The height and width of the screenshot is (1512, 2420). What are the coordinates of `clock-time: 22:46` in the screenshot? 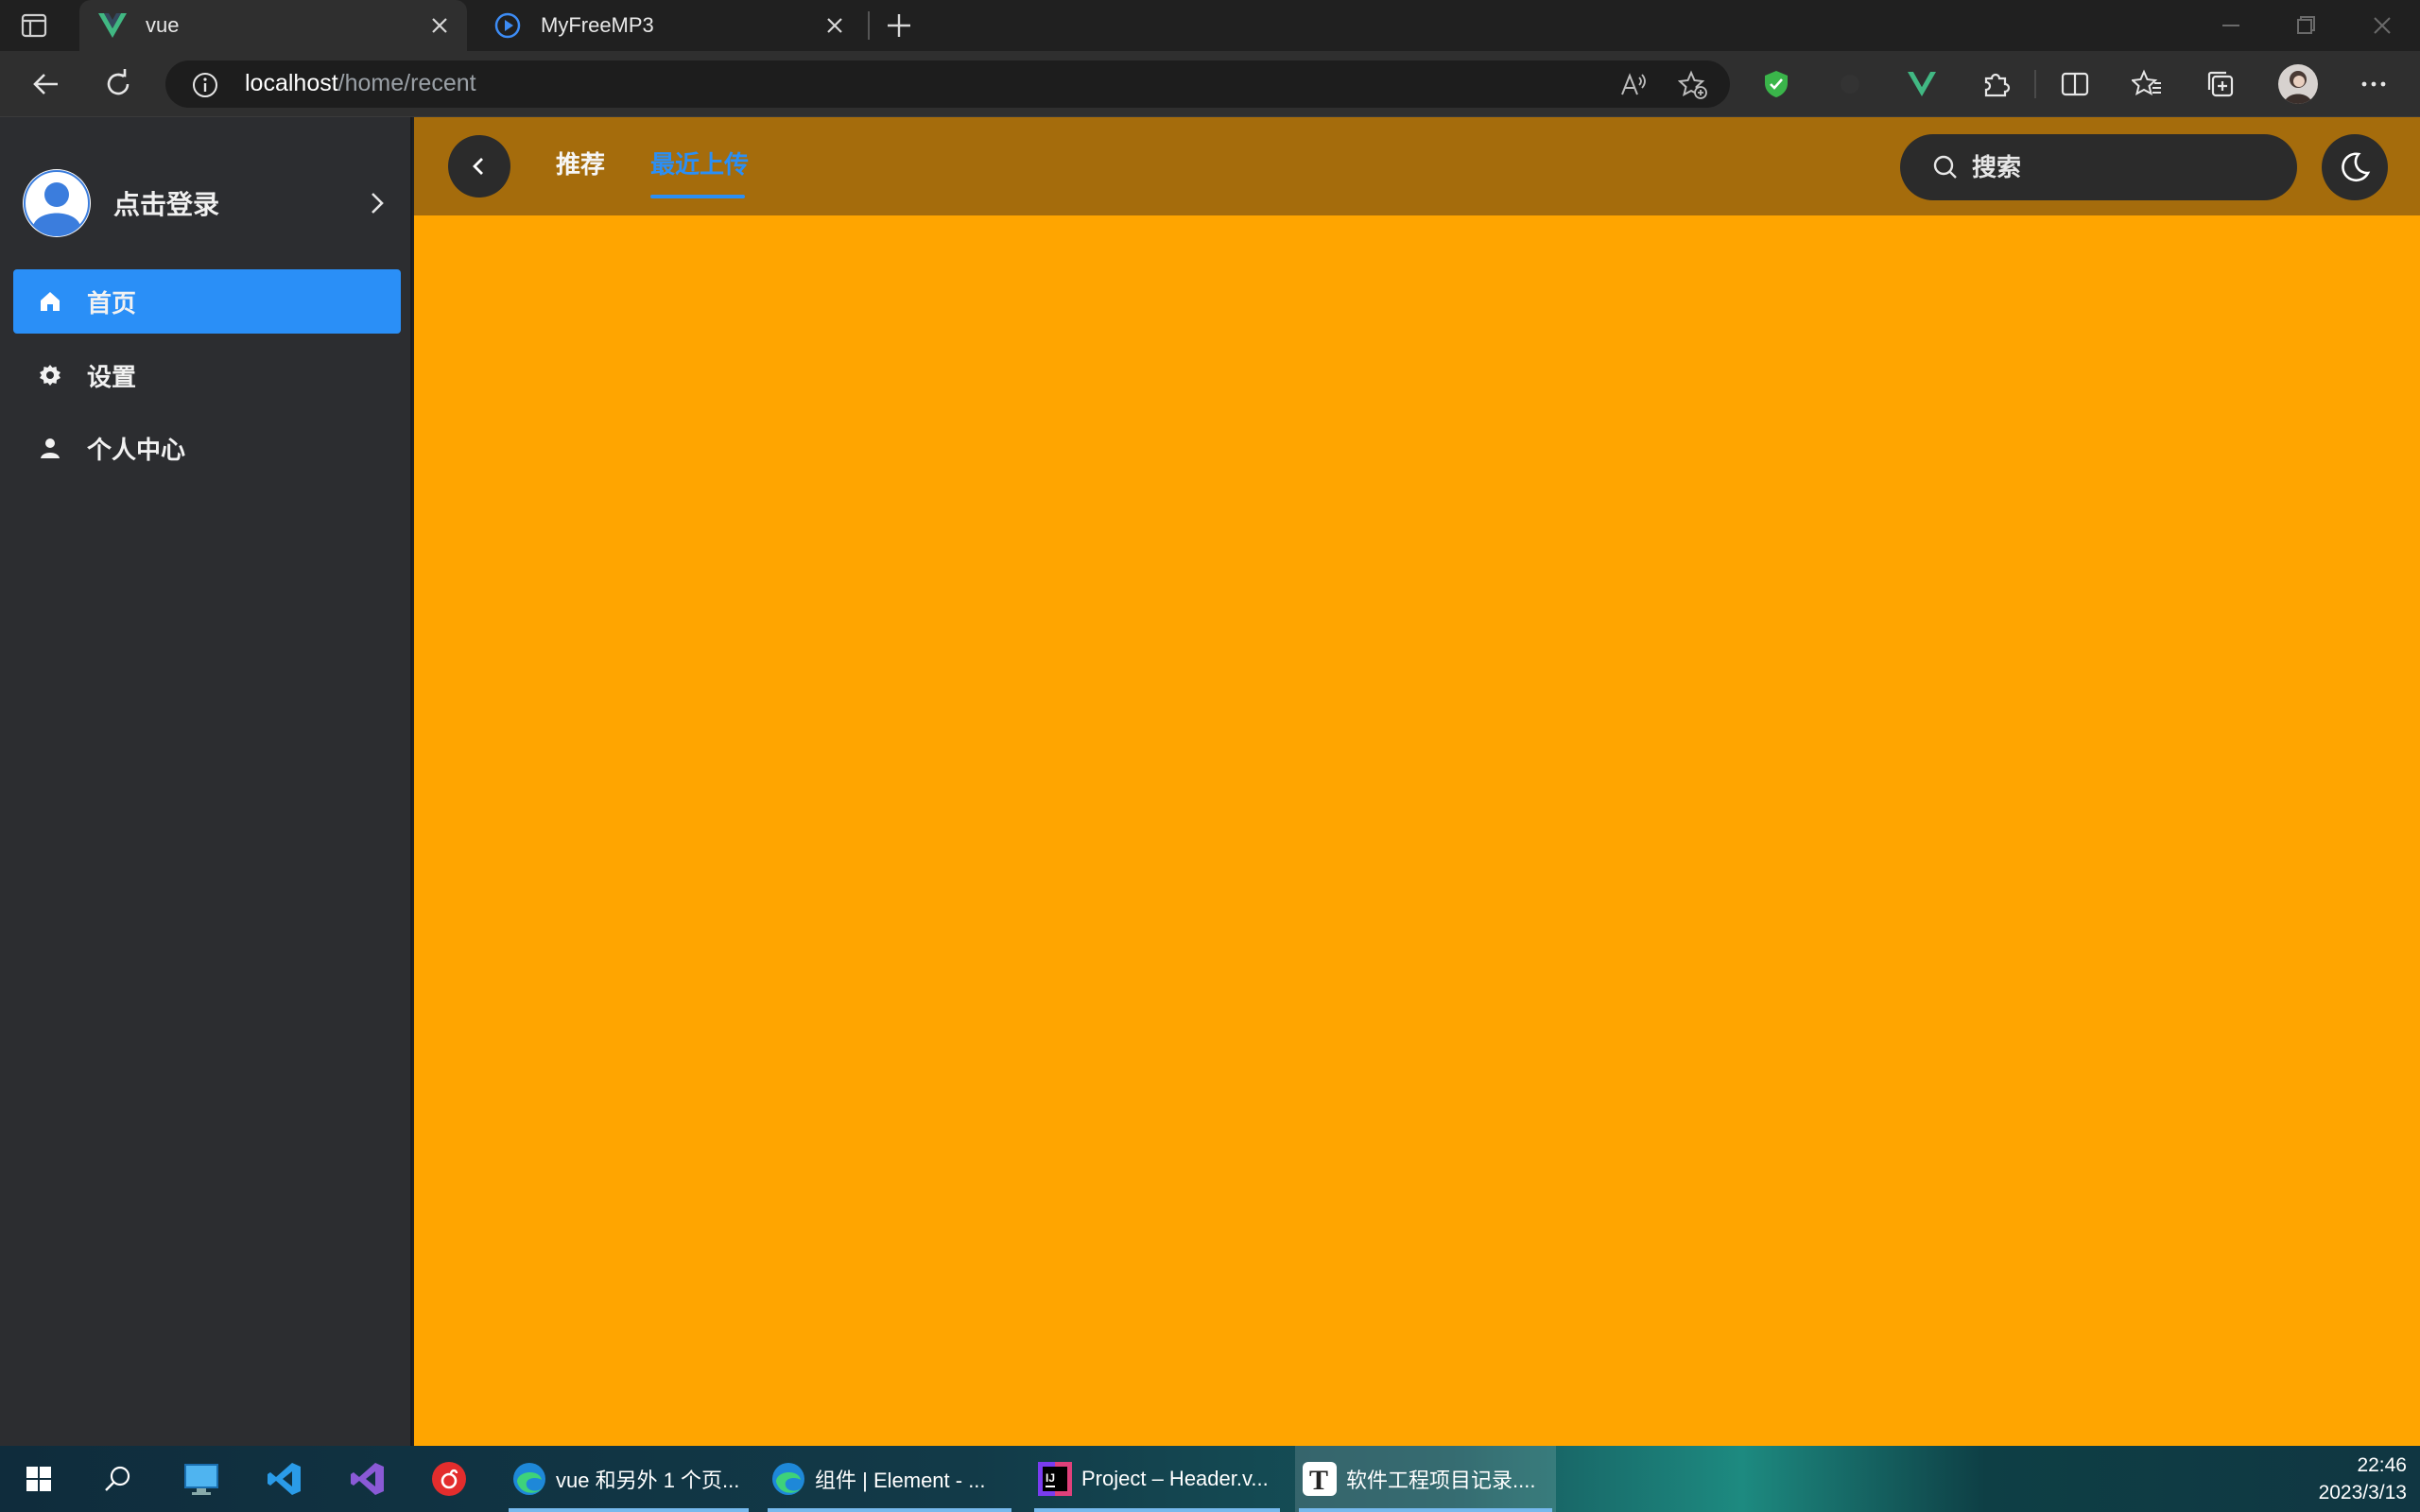 It's located at (2382, 1465).